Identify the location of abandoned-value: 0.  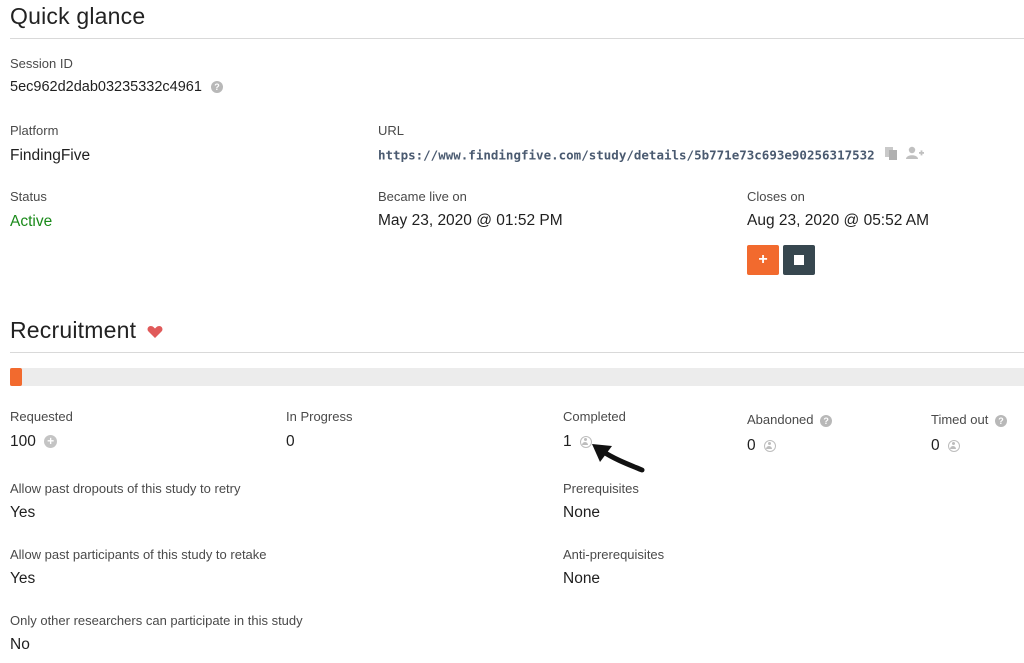
(751, 445).